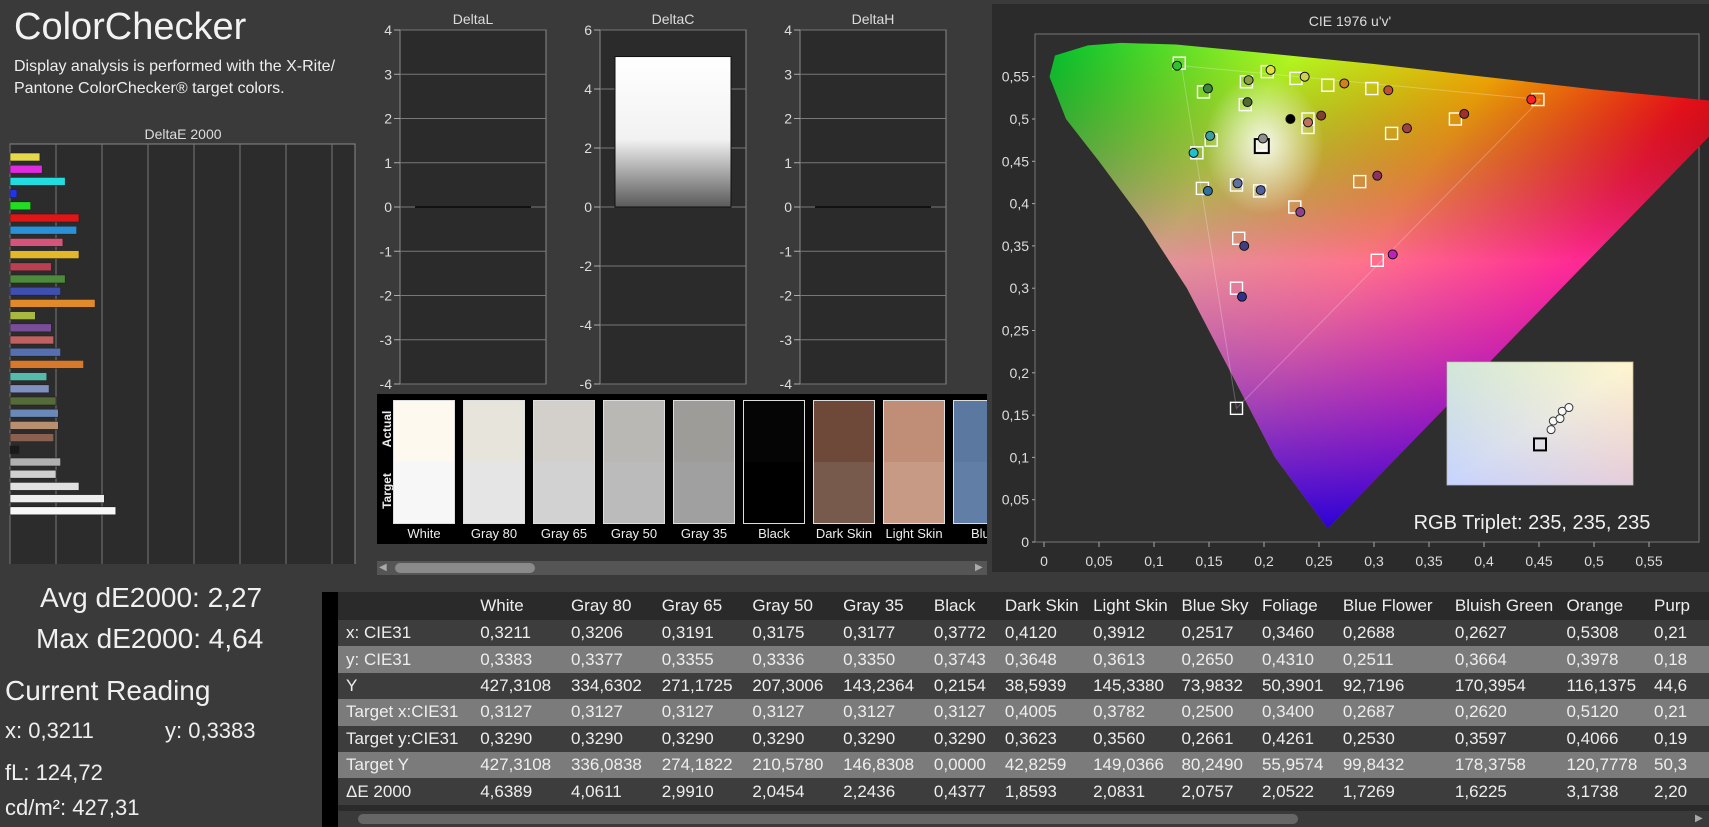 The width and height of the screenshot is (1709, 827). I want to click on table-column-header: Gray 65, so click(699, 606).